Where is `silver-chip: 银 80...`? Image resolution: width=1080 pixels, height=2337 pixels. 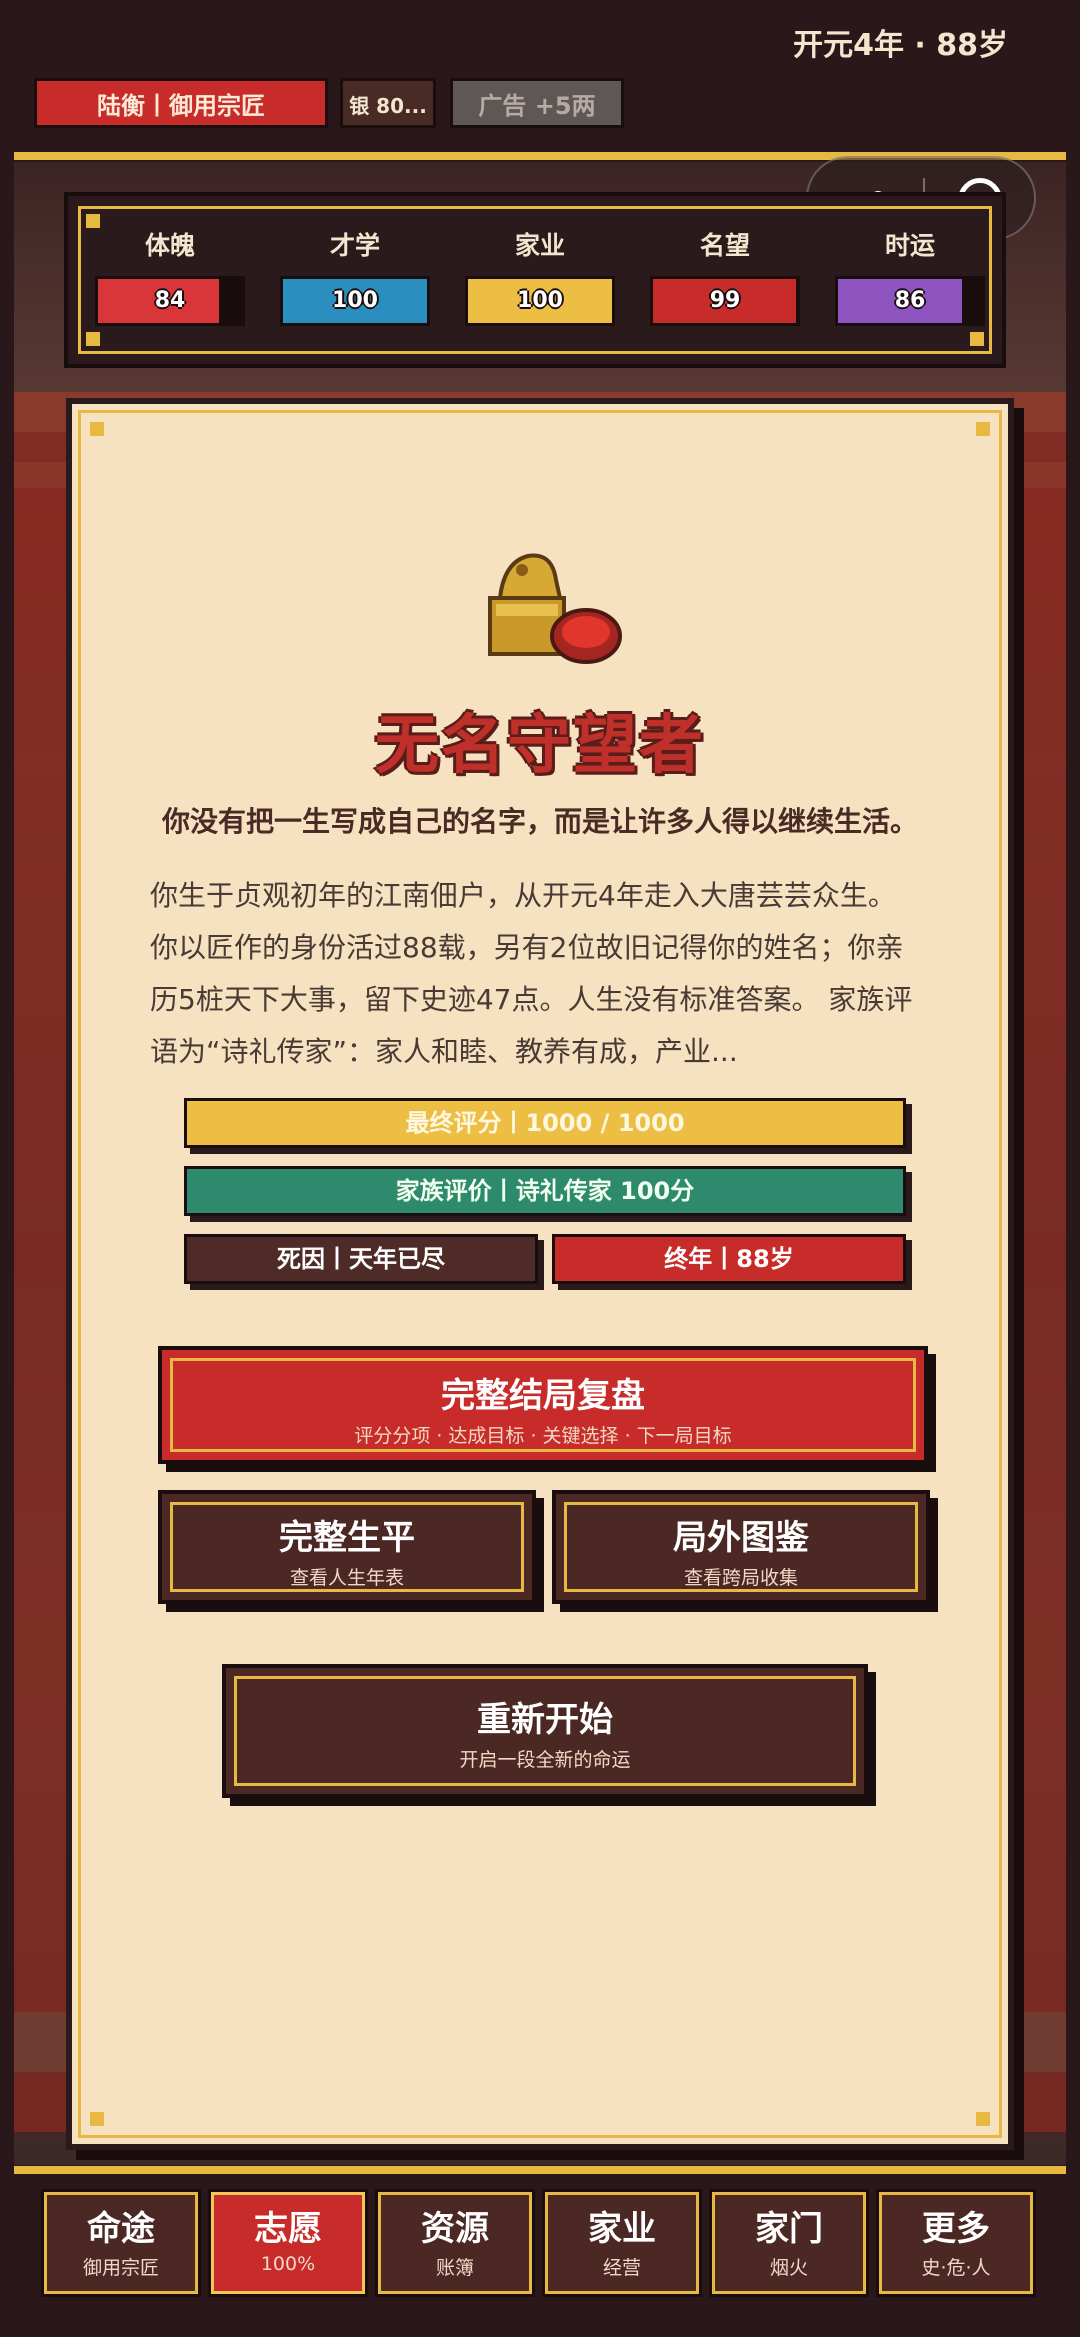
silver-chip: 银 80... is located at coordinates (388, 103).